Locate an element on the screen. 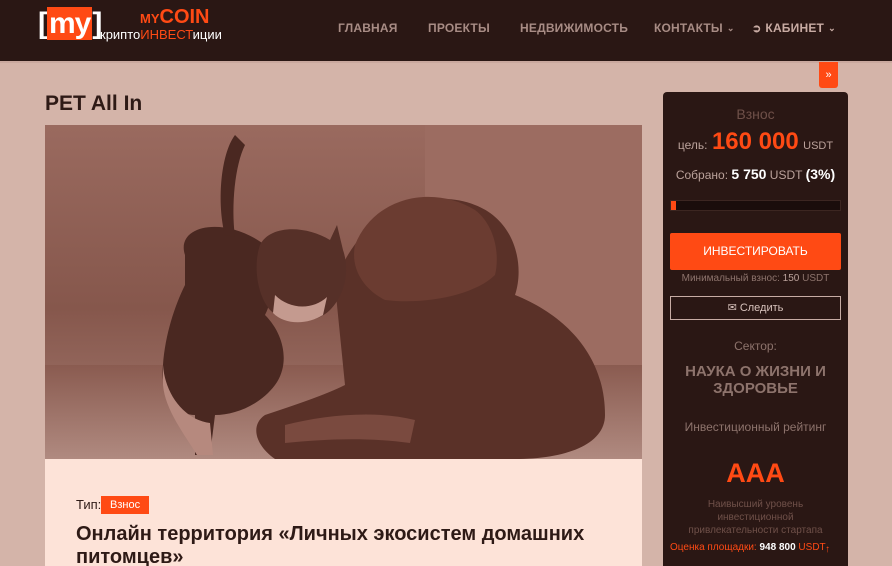 Image resolution: width=892 pixels, height=566 pixels. invest-button: ИНВЕСТИРОВАТЬ is located at coordinates (755, 251).